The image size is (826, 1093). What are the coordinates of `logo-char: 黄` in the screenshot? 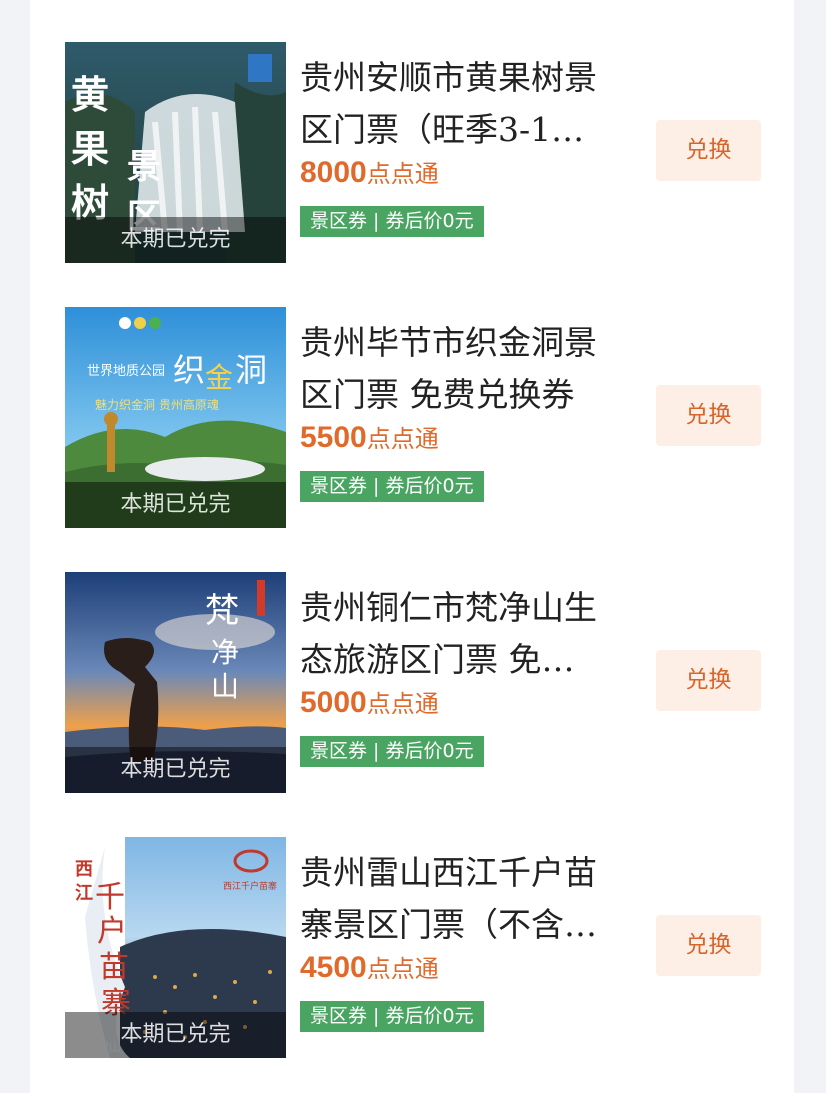 It's located at (90, 94).